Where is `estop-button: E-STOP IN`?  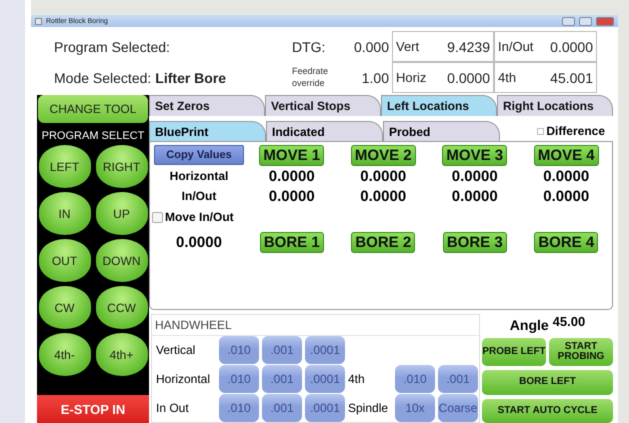
estop-button: E-STOP IN is located at coordinates (93, 409).